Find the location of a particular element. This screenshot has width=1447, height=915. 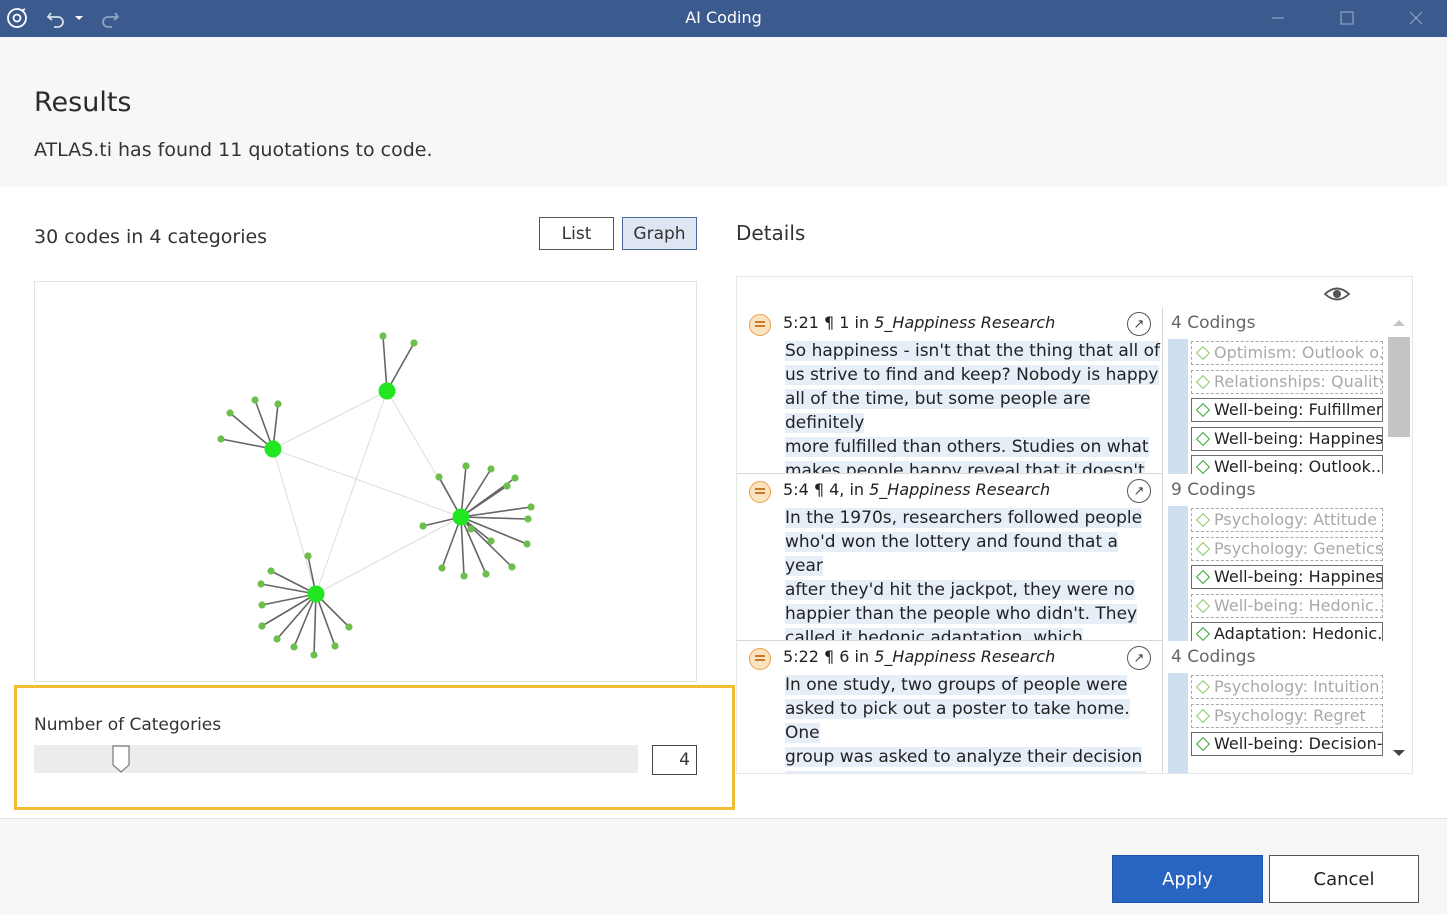

categories-control: Number of Categories 4 is located at coordinates (374, 747).